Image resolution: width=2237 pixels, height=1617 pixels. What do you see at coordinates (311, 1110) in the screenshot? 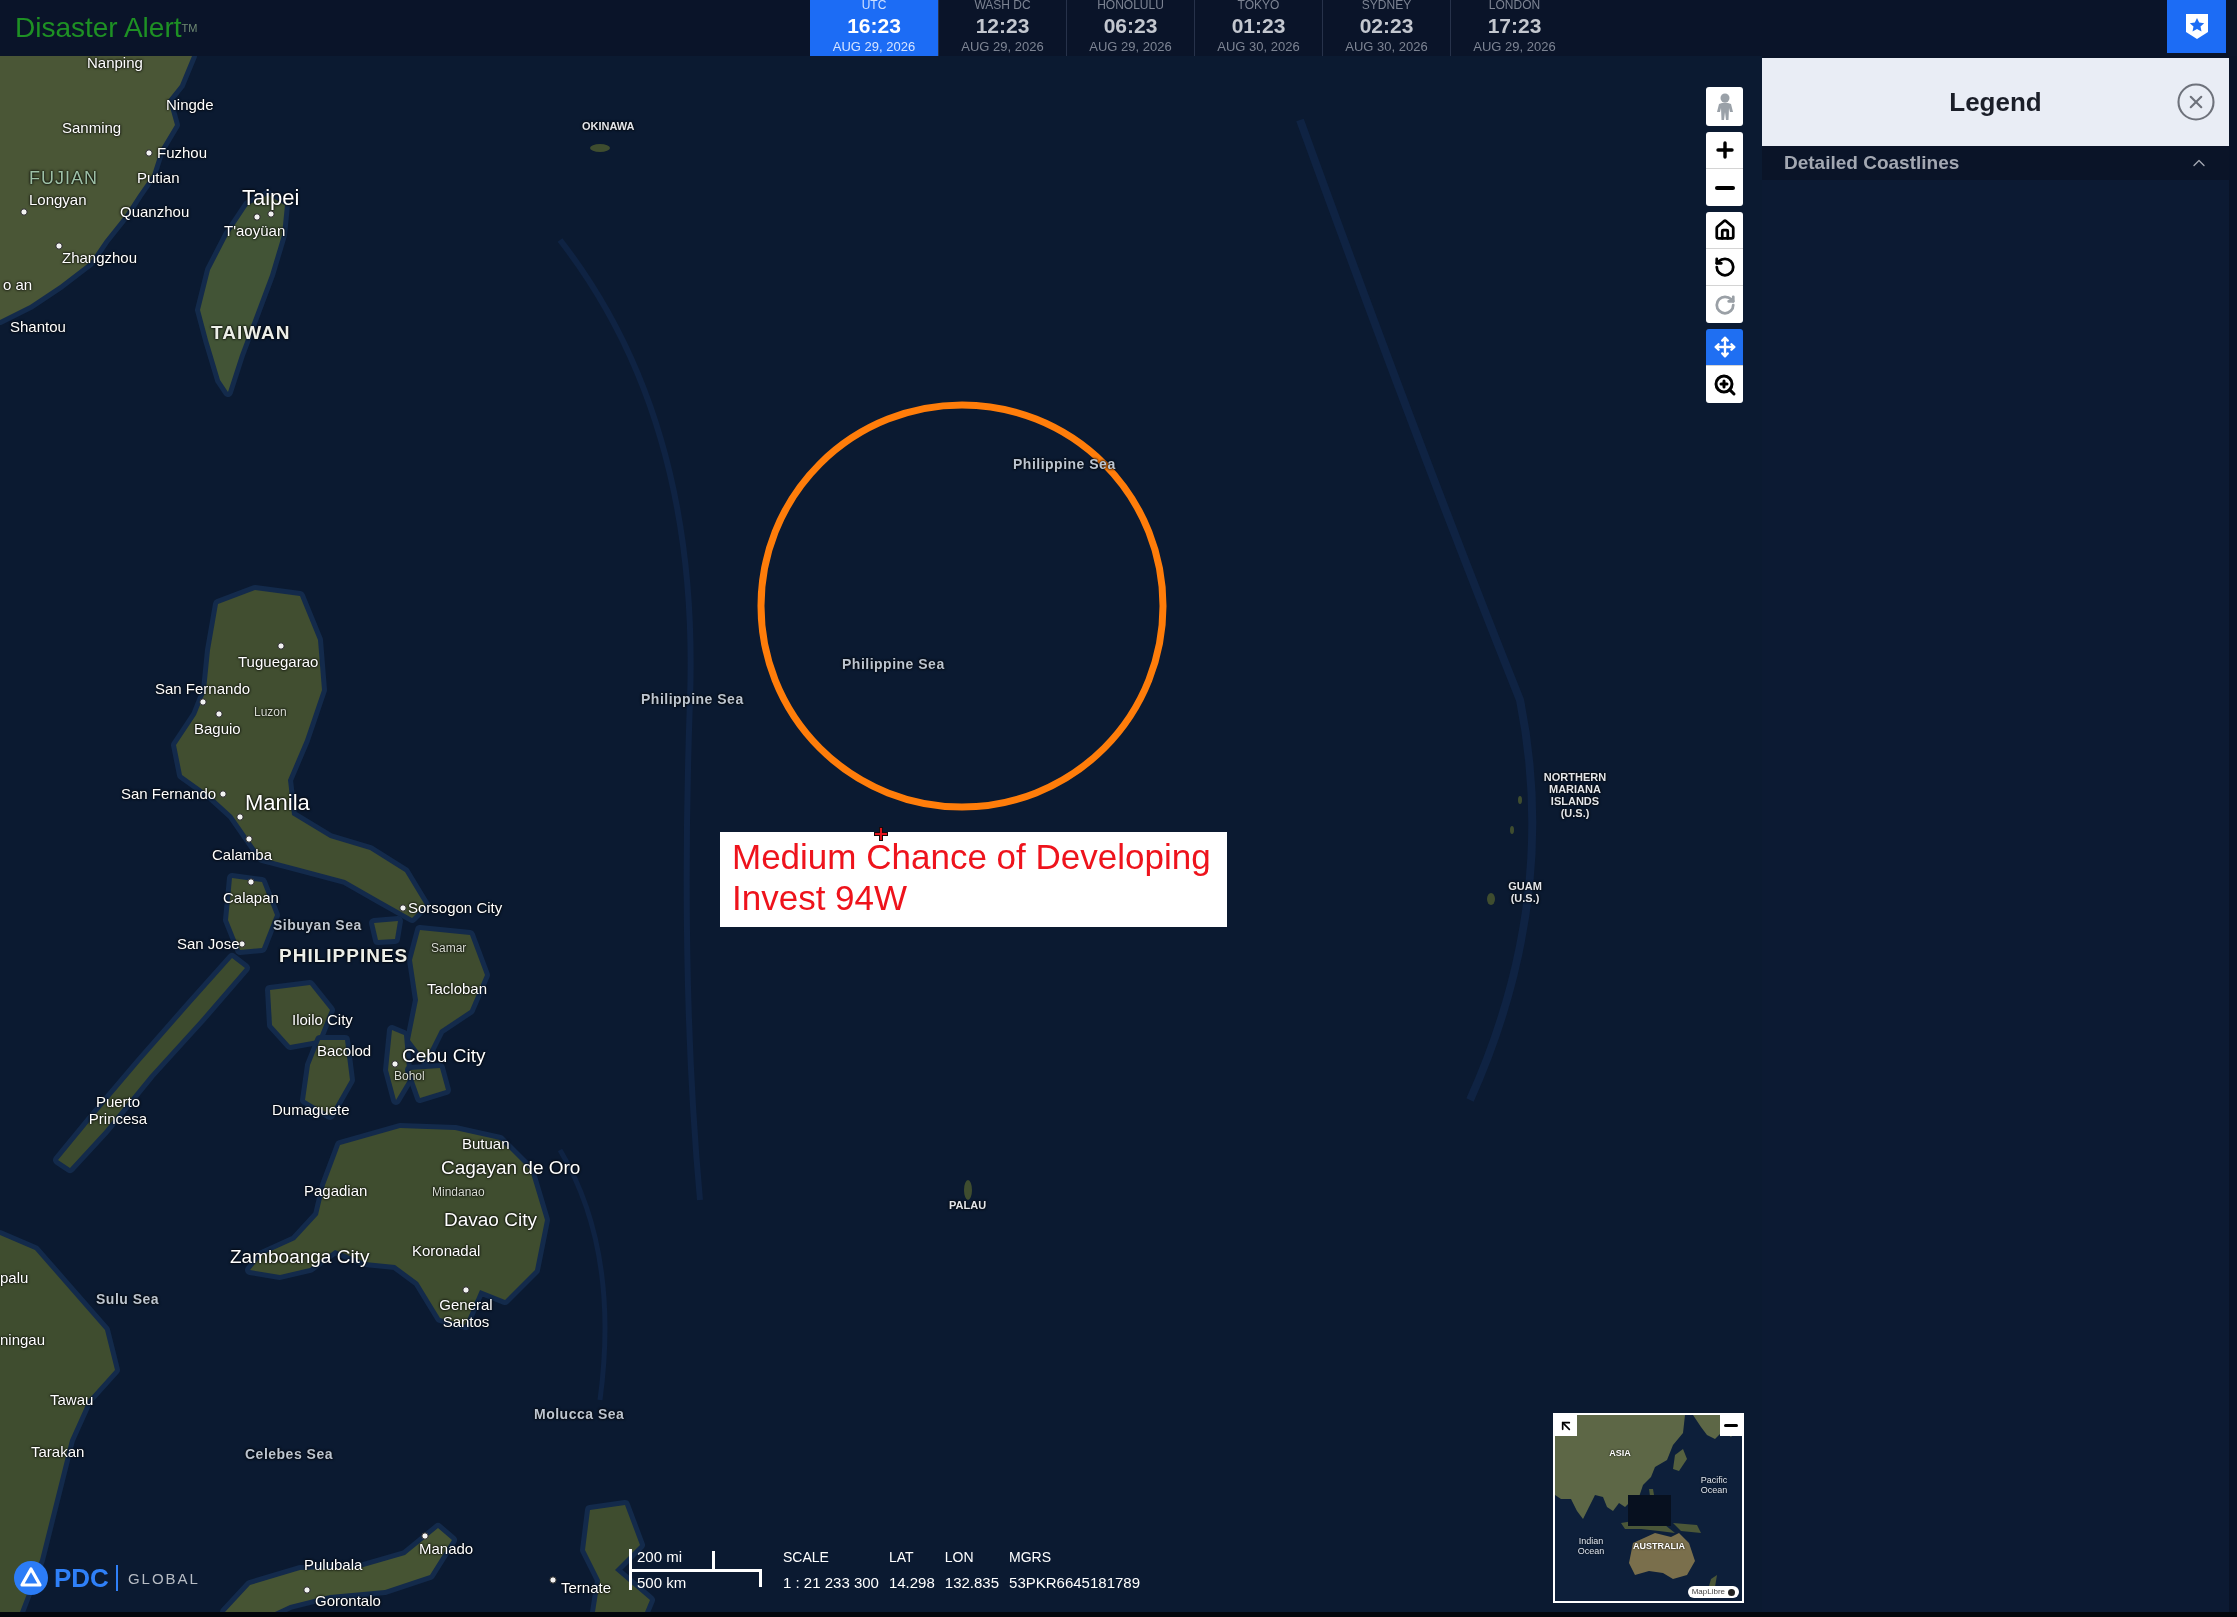
I see `city-label: Dumaguete` at bounding box center [311, 1110].